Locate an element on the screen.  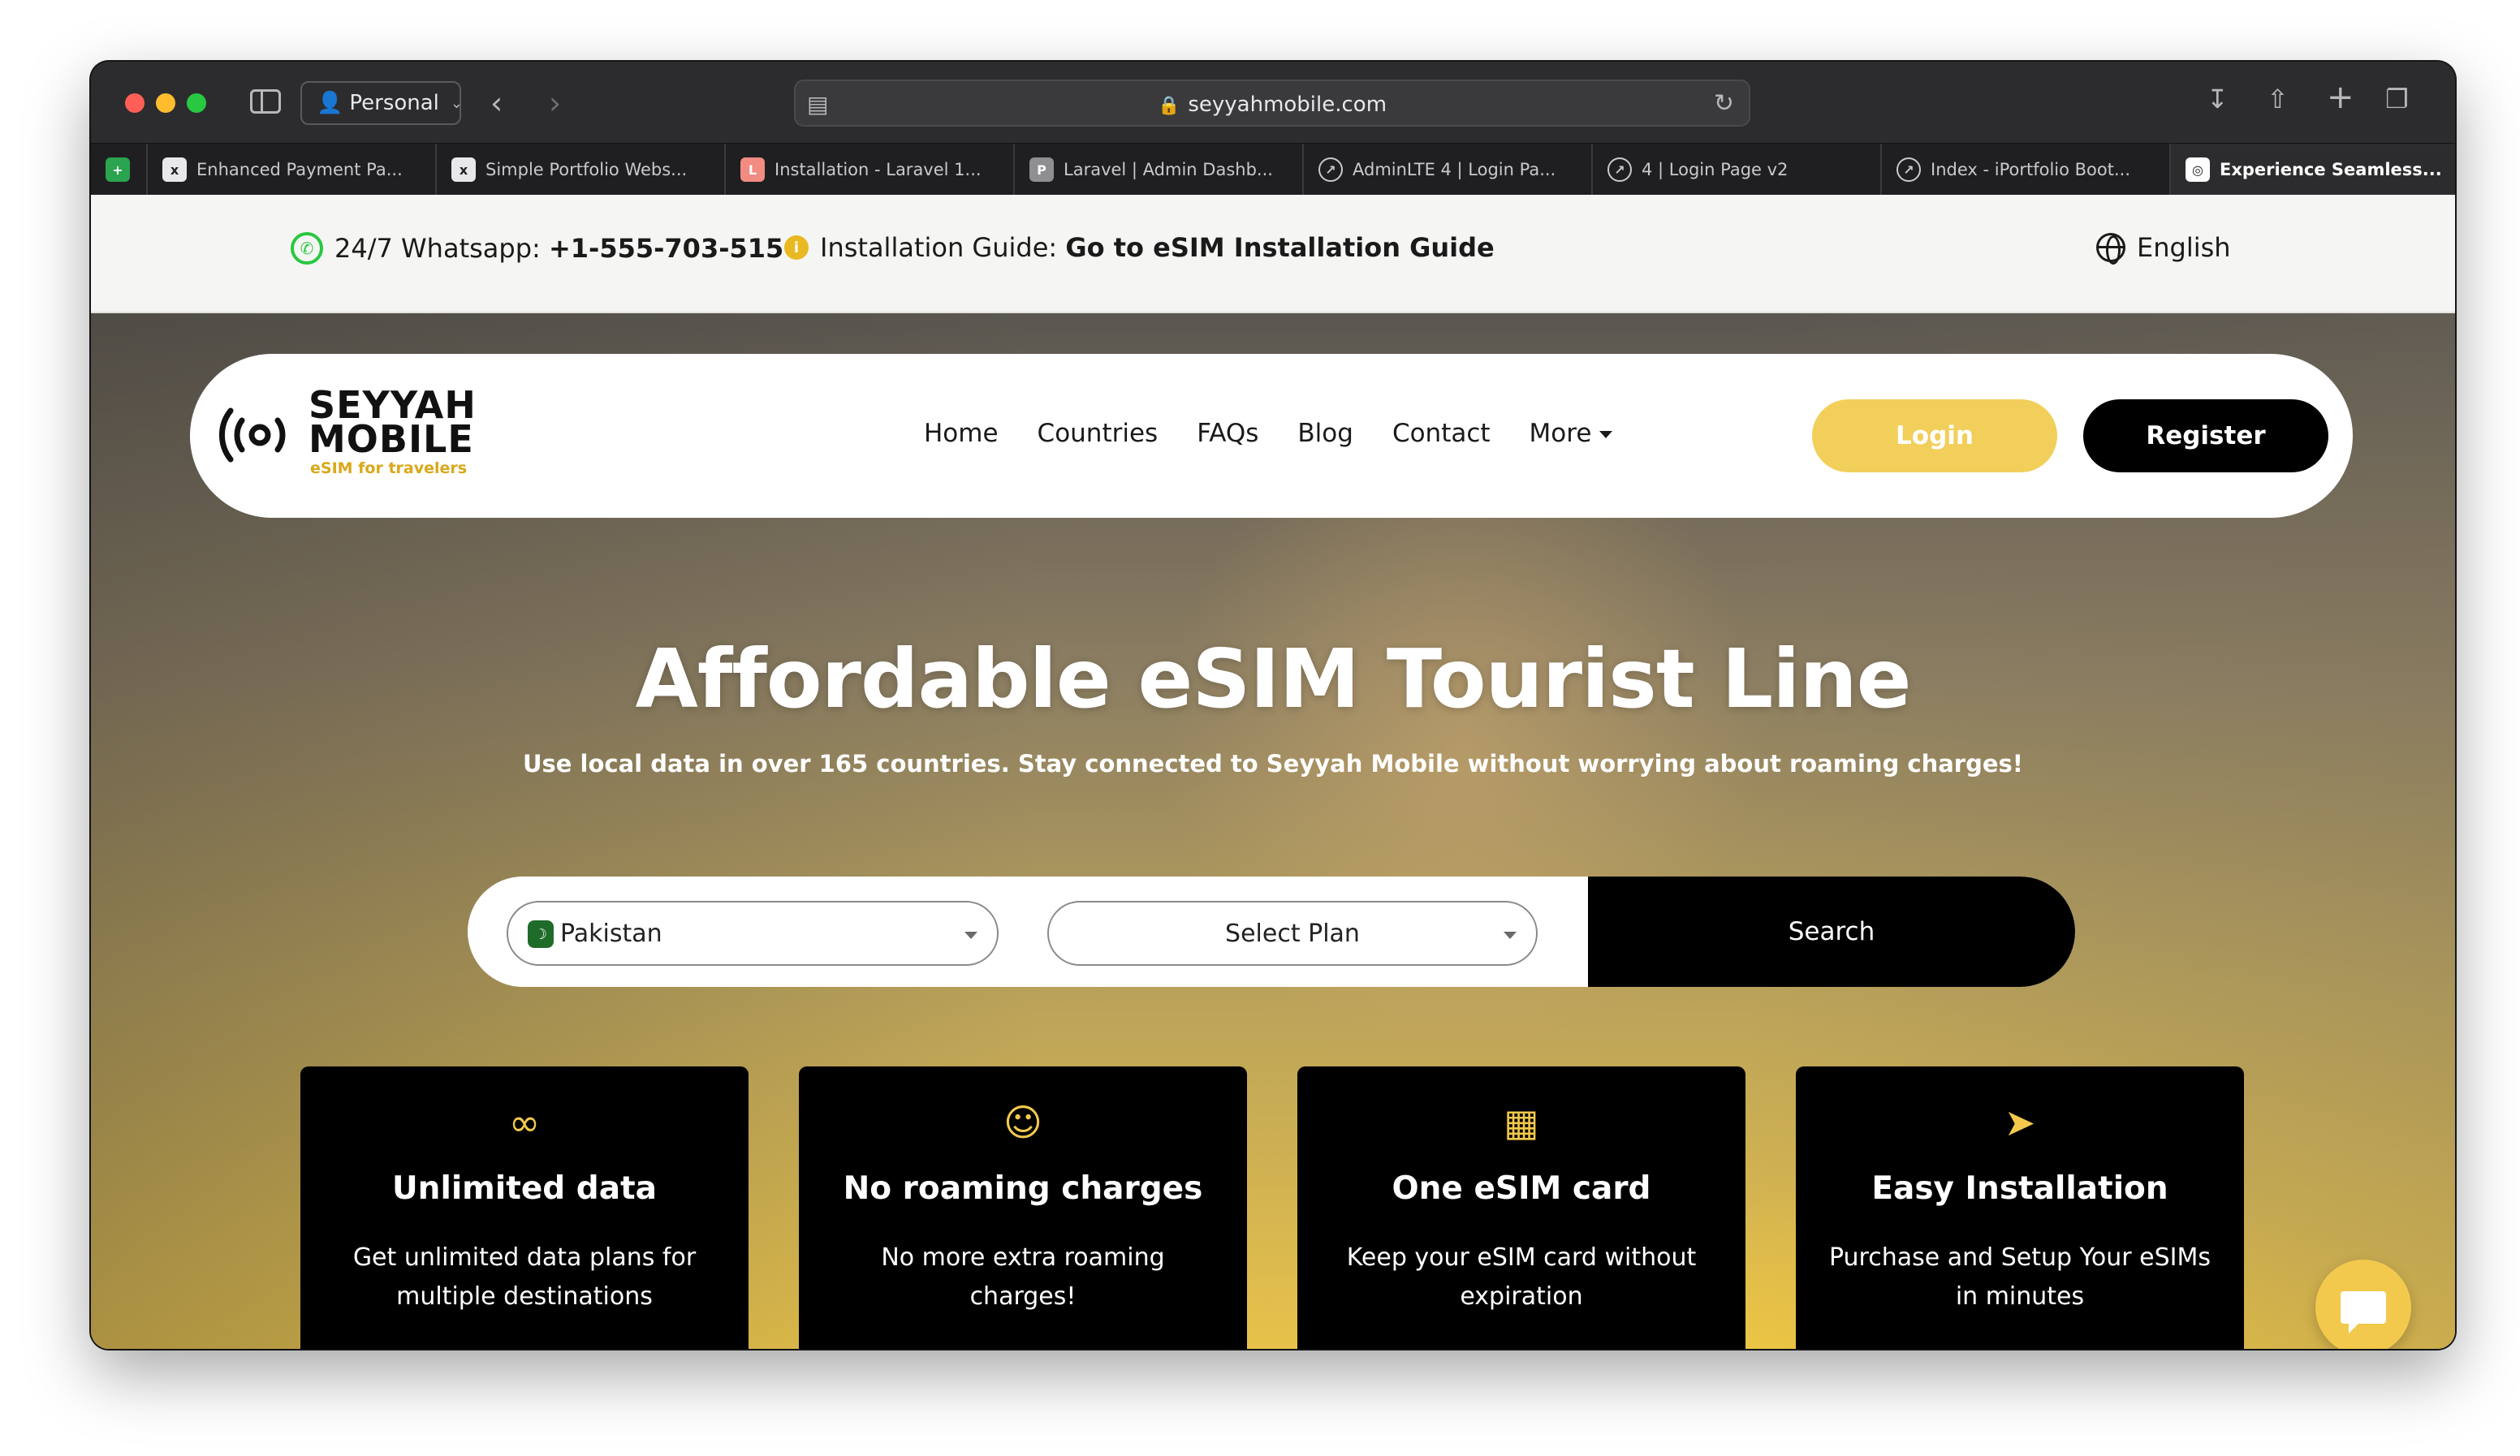
zoom-window-button is located at coordinates (196, 103).